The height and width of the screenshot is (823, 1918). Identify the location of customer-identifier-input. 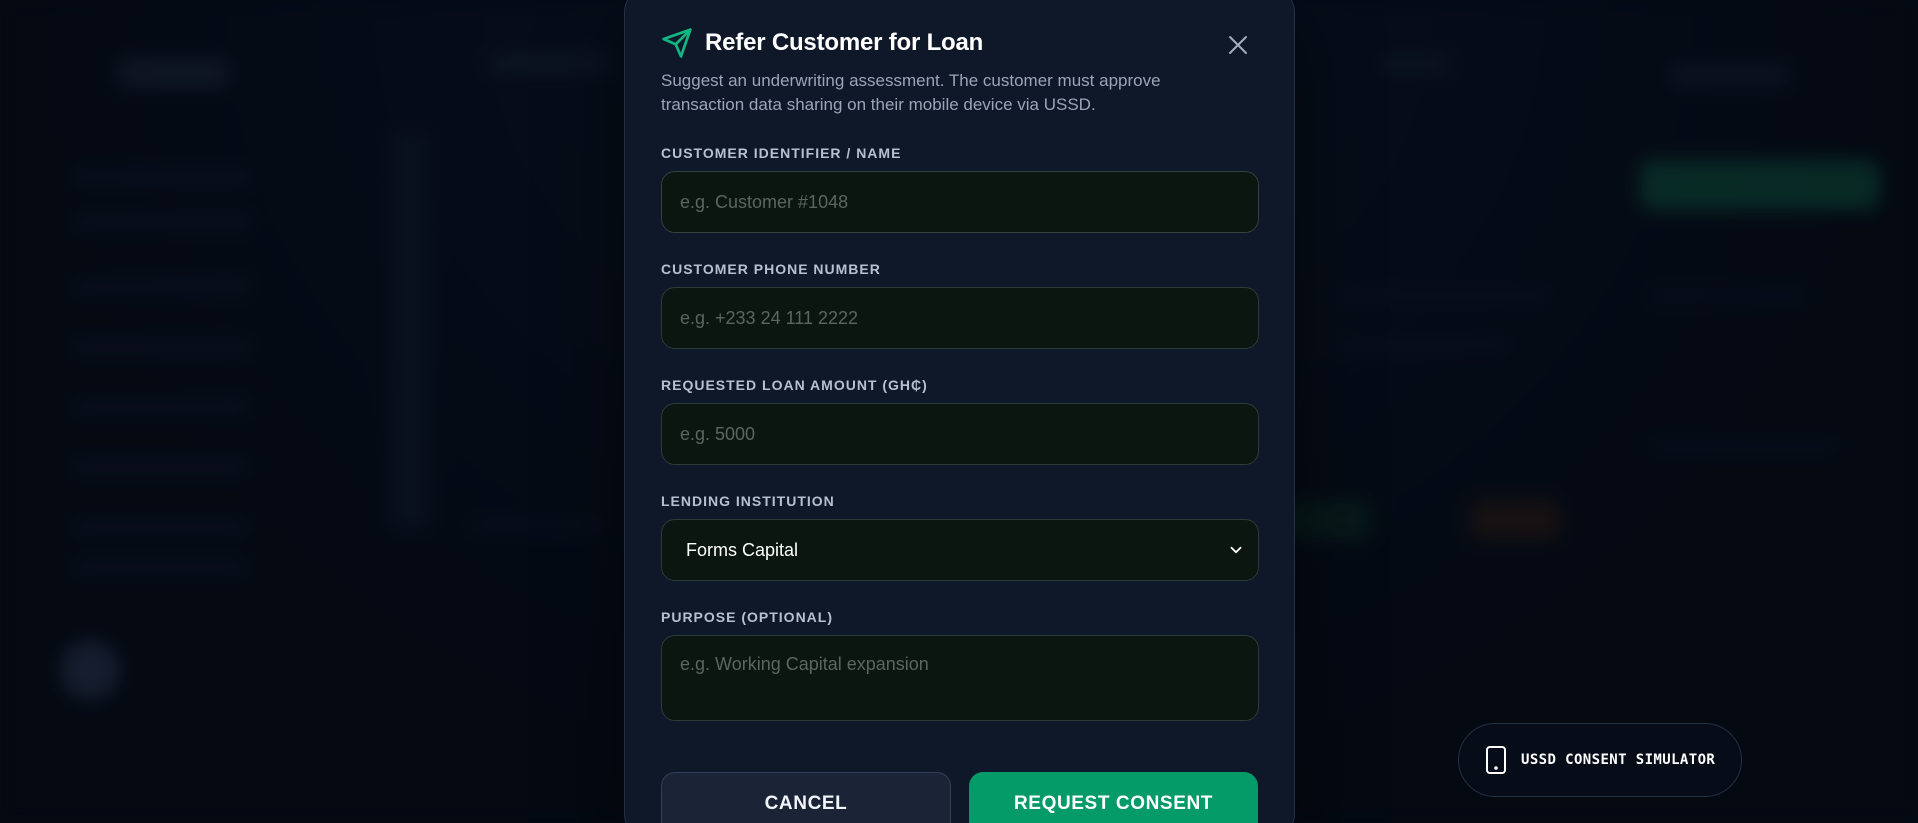
(960, 202).